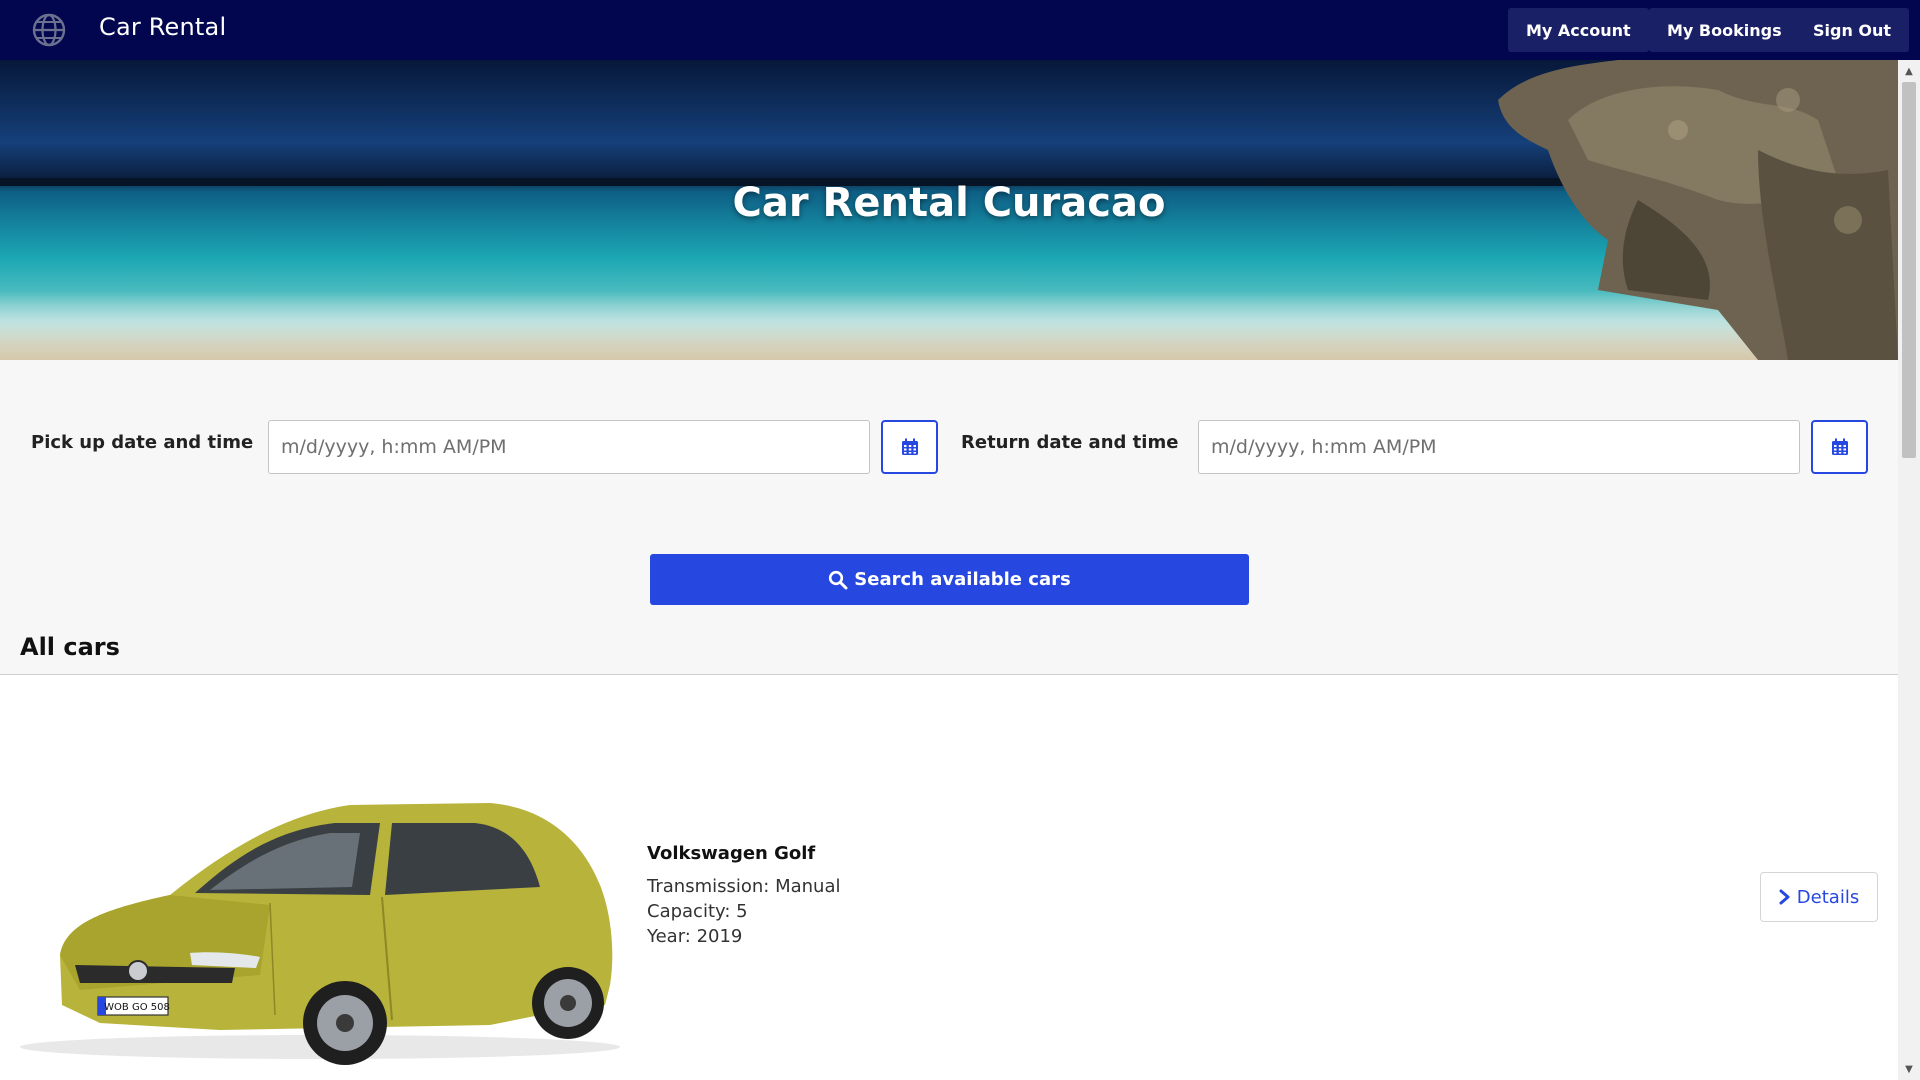  Describe the element at coordinates (1909, 71) in the screenshot. I see `scroll-up-arrow-icon: ▲` at that location.